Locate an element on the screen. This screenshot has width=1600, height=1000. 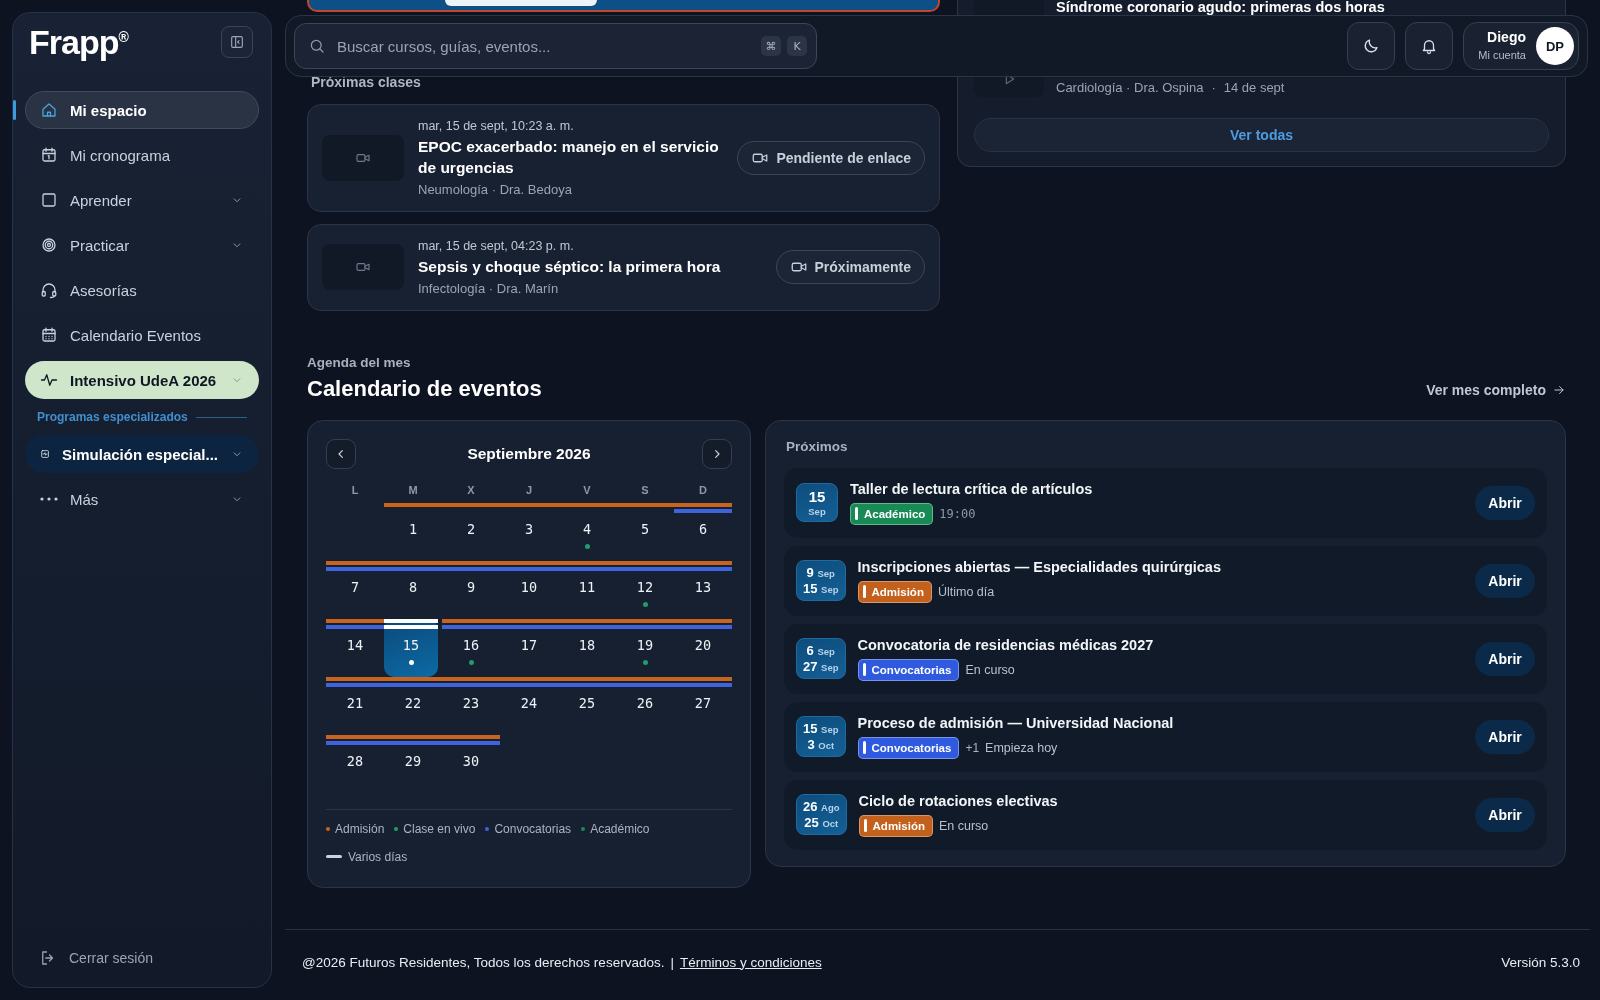
calendar-day: 12 is located at coordinates (645, 589).